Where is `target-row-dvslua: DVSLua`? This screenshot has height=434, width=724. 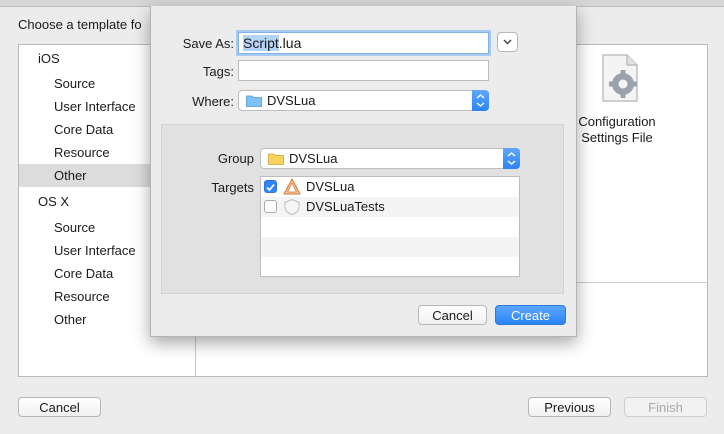 target-row-dvslua: DVSLua is located at coordinates (390, 187).